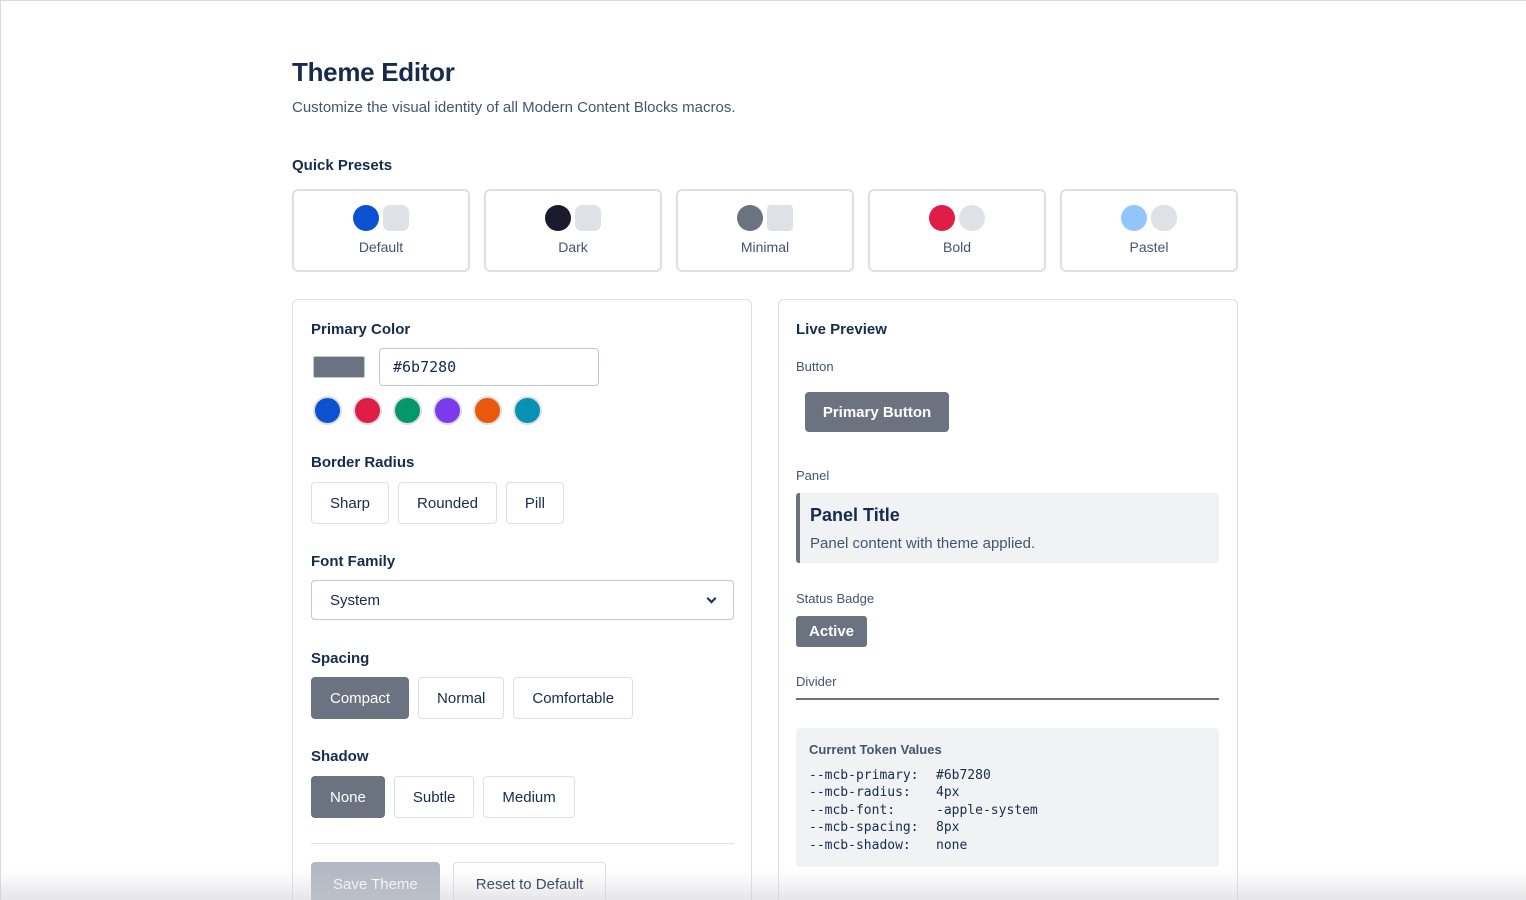 The width and height of the screenshot is (1526, 900). Describe the element at coordinates (813, 475) in the screenshot. I see `panel-preview-label: Panel` at that location.